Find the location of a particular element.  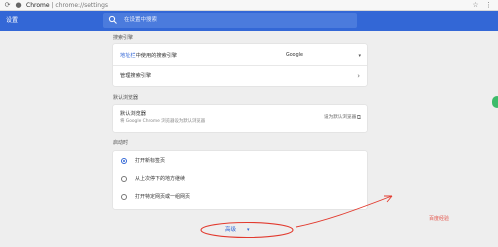

annotation-ellipse-arrow is located at coordinates (296, 217).